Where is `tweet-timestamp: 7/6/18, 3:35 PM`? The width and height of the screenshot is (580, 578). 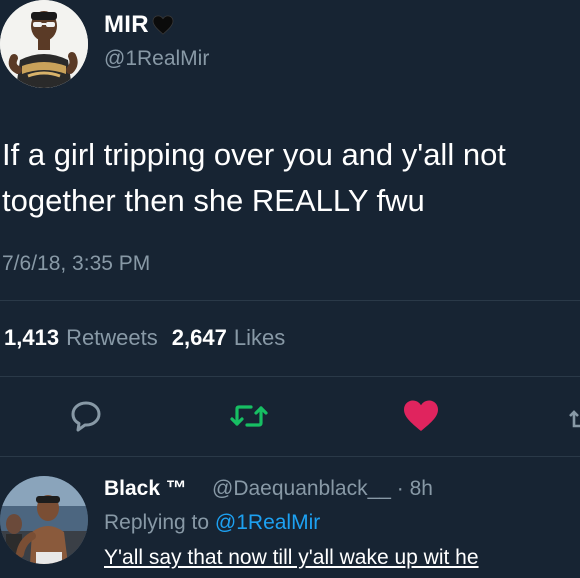 tweet-timestamp: 7/6/18, 3:35 PM is located at coordinates (76, 264).